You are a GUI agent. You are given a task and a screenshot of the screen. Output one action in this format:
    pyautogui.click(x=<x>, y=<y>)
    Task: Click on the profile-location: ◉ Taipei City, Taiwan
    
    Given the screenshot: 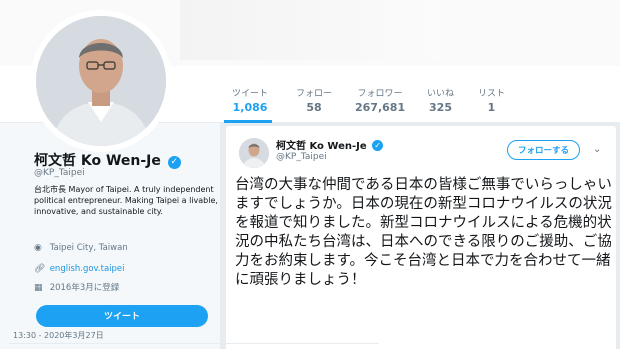 What is the action you would take?
    pyautogui.click(x=81, y=248)
    